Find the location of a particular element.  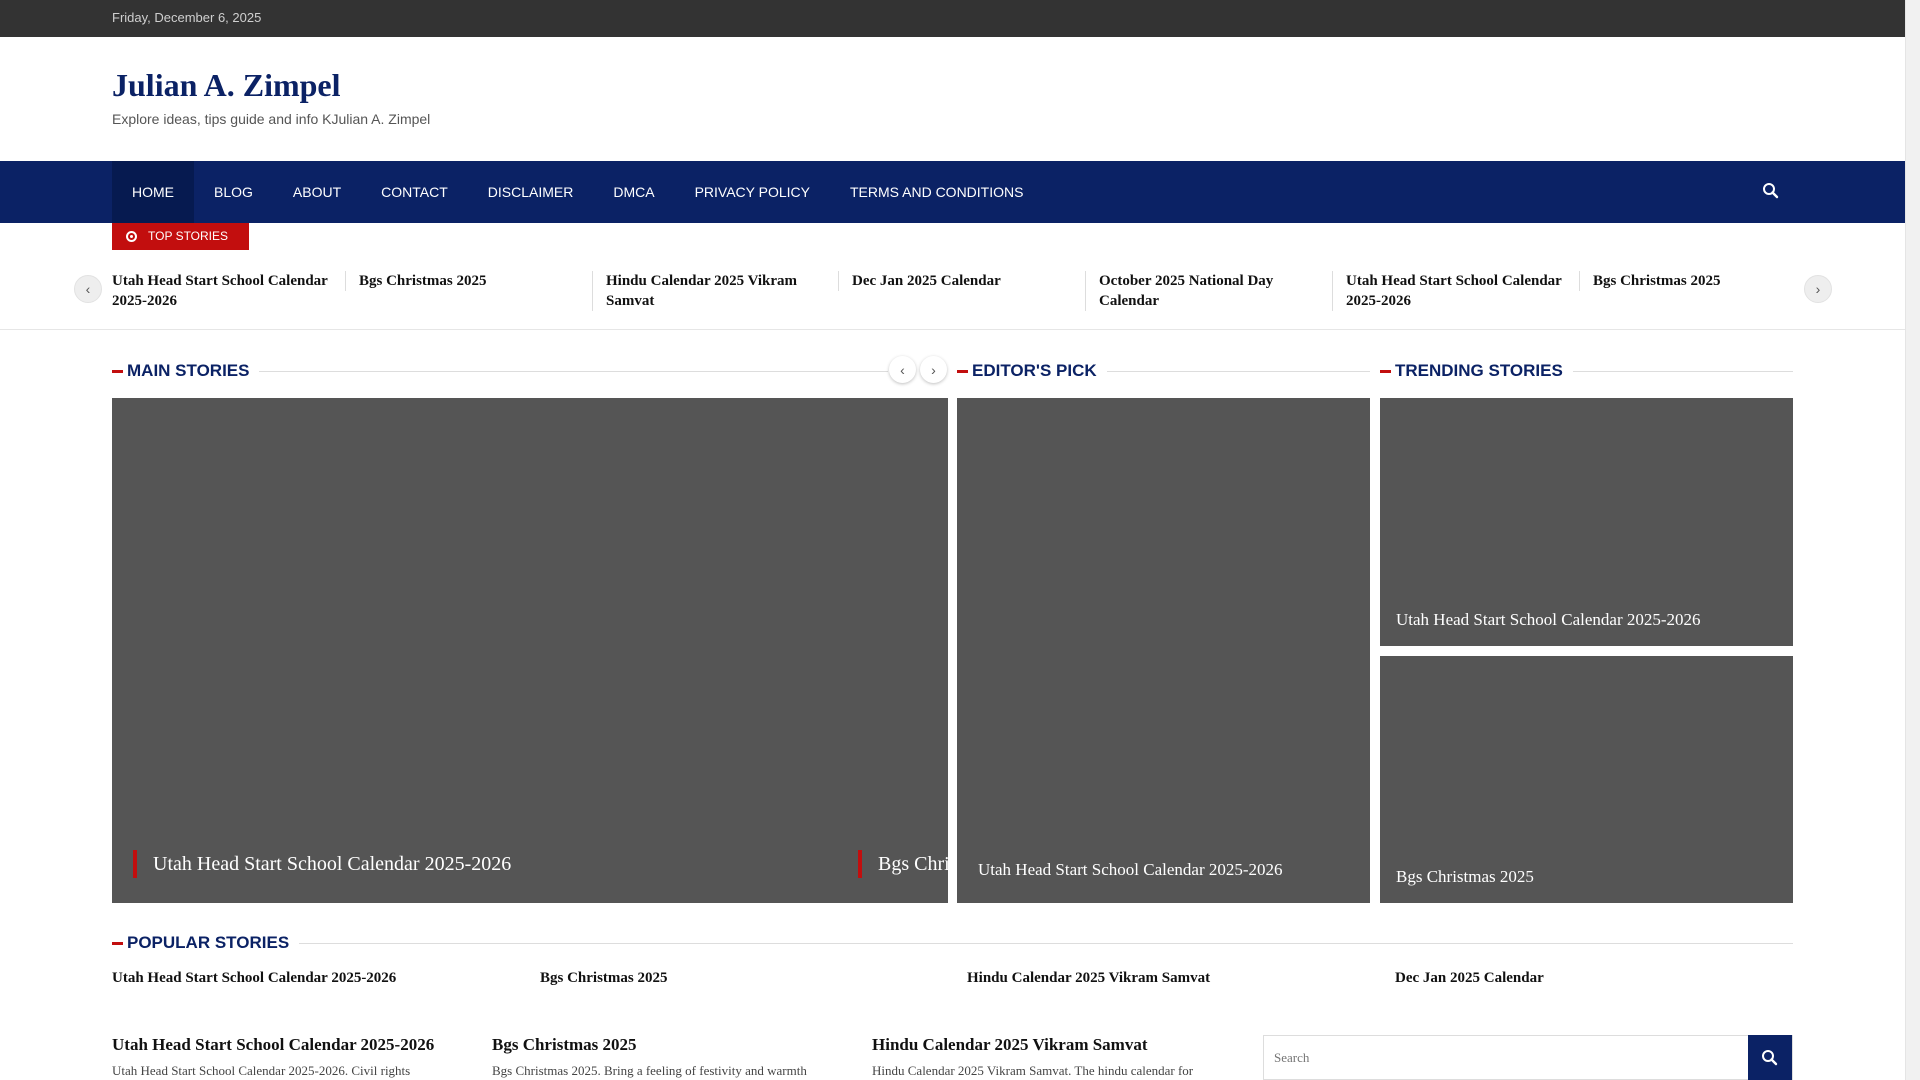

nav-disclaimer: DISCLAIMER is located at coordinates (531, 192).